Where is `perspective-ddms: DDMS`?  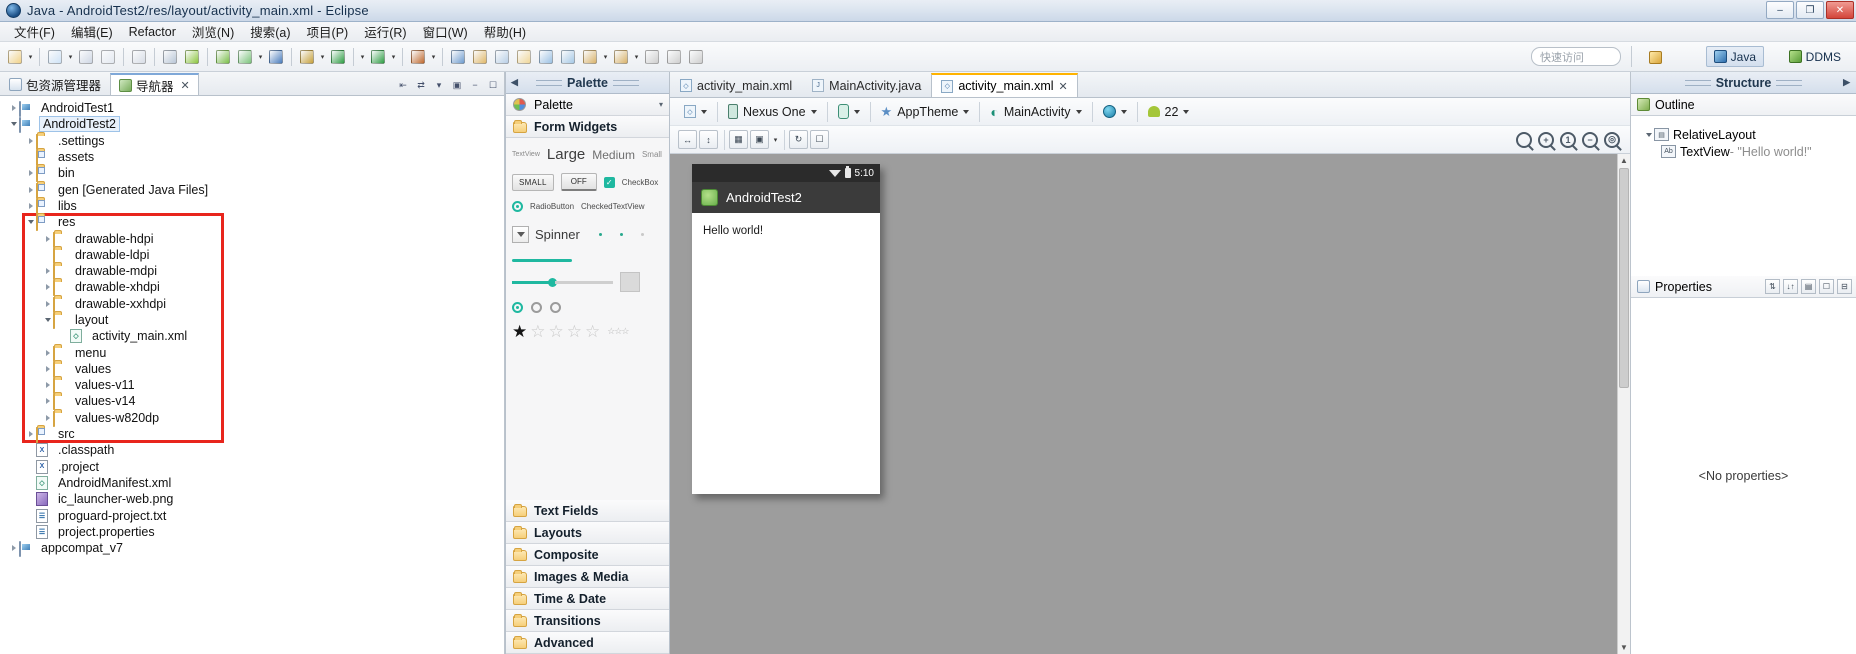 perspective-ddms: DDMS is located at coordinates (1815, 56).